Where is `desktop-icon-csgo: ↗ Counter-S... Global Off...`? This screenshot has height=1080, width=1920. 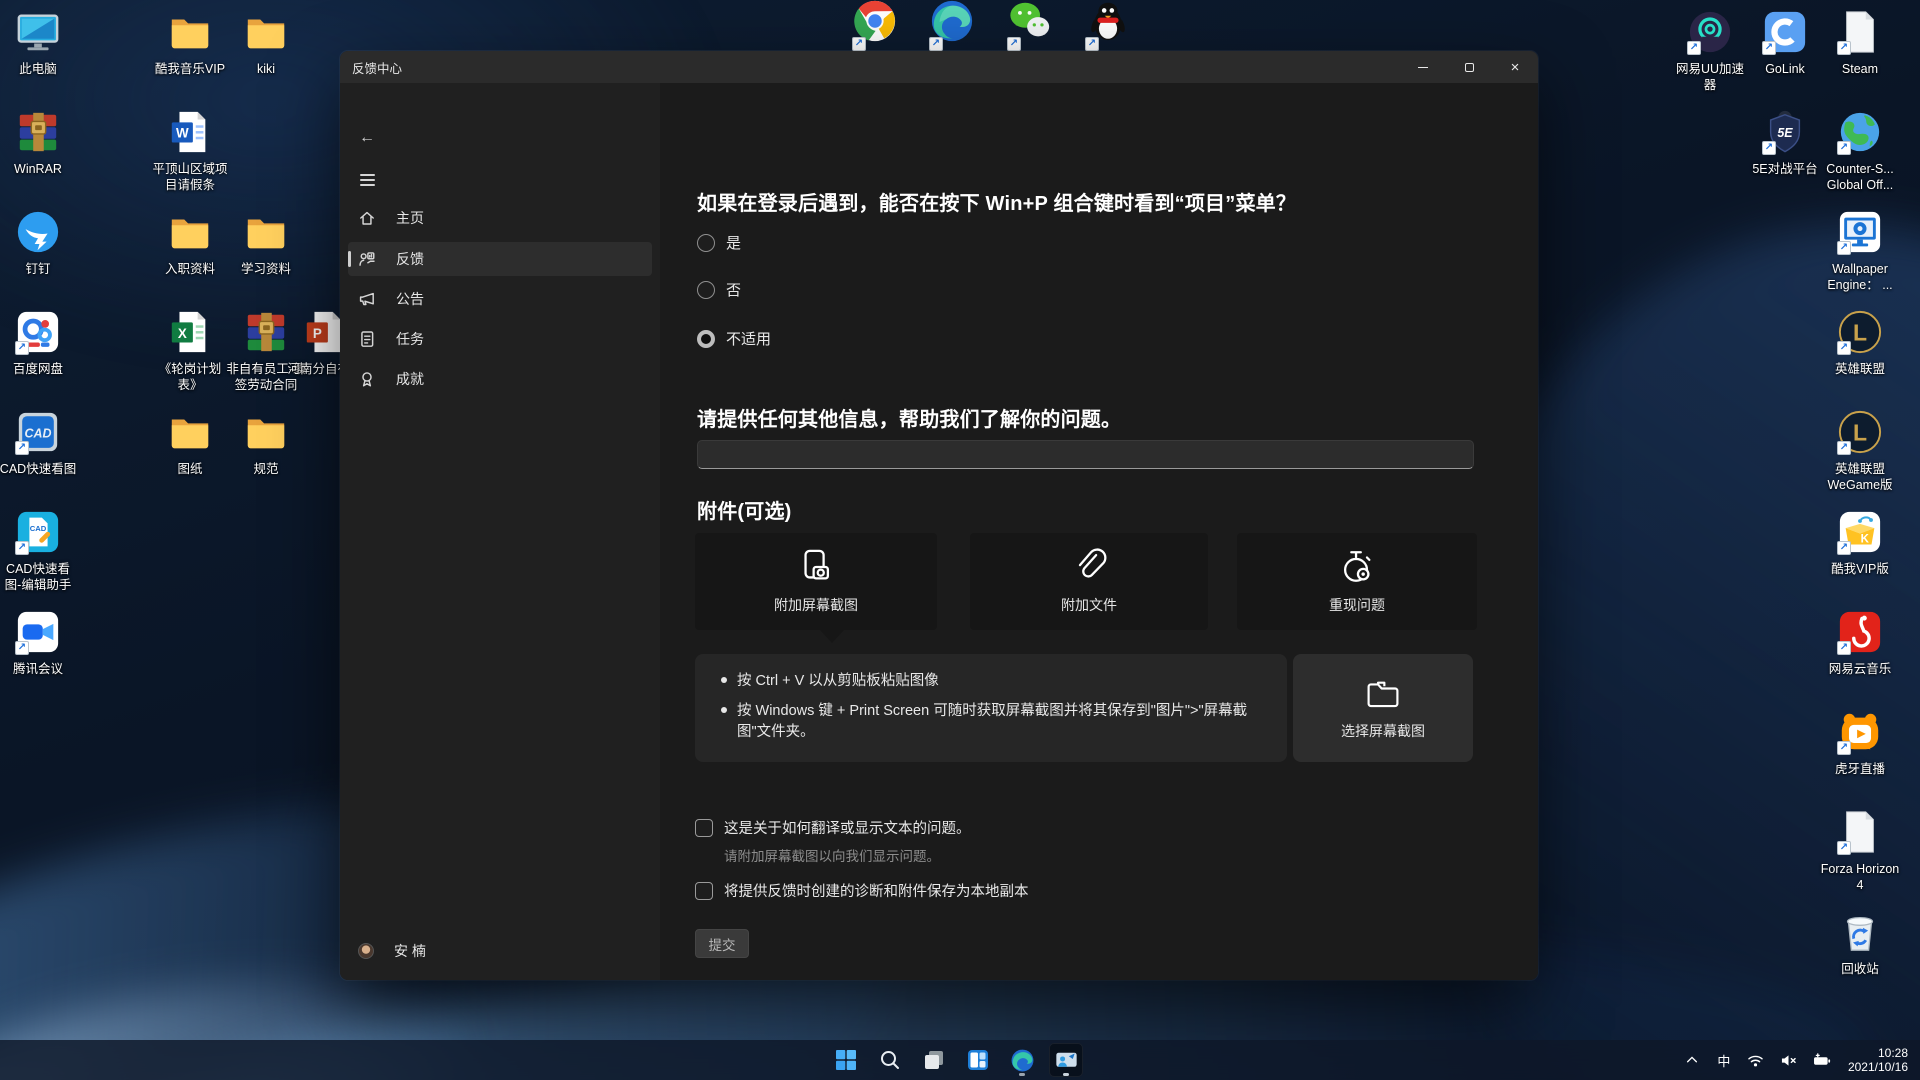
desktop-icon-csgo: ↗ Counter-S... Global Off... is located at coordinates (1860, 150).